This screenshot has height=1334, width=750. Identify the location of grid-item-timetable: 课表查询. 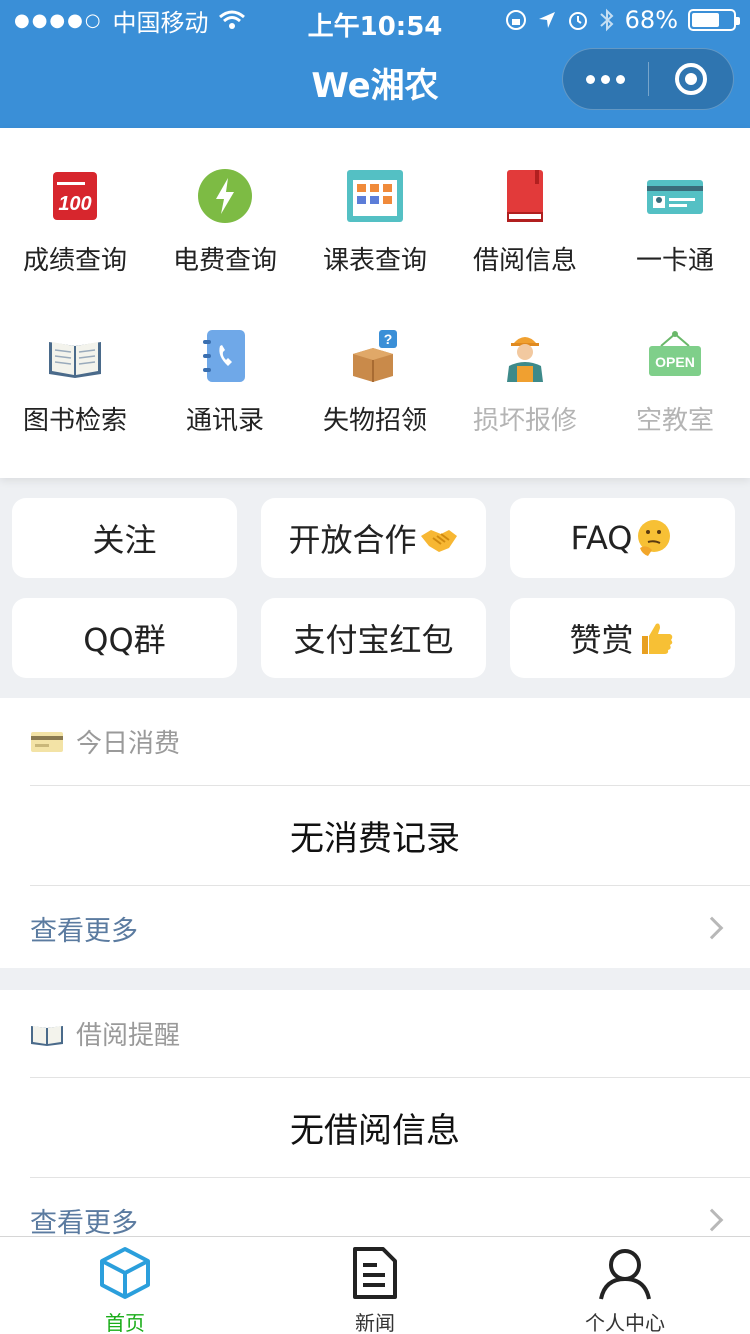
(375, 208).